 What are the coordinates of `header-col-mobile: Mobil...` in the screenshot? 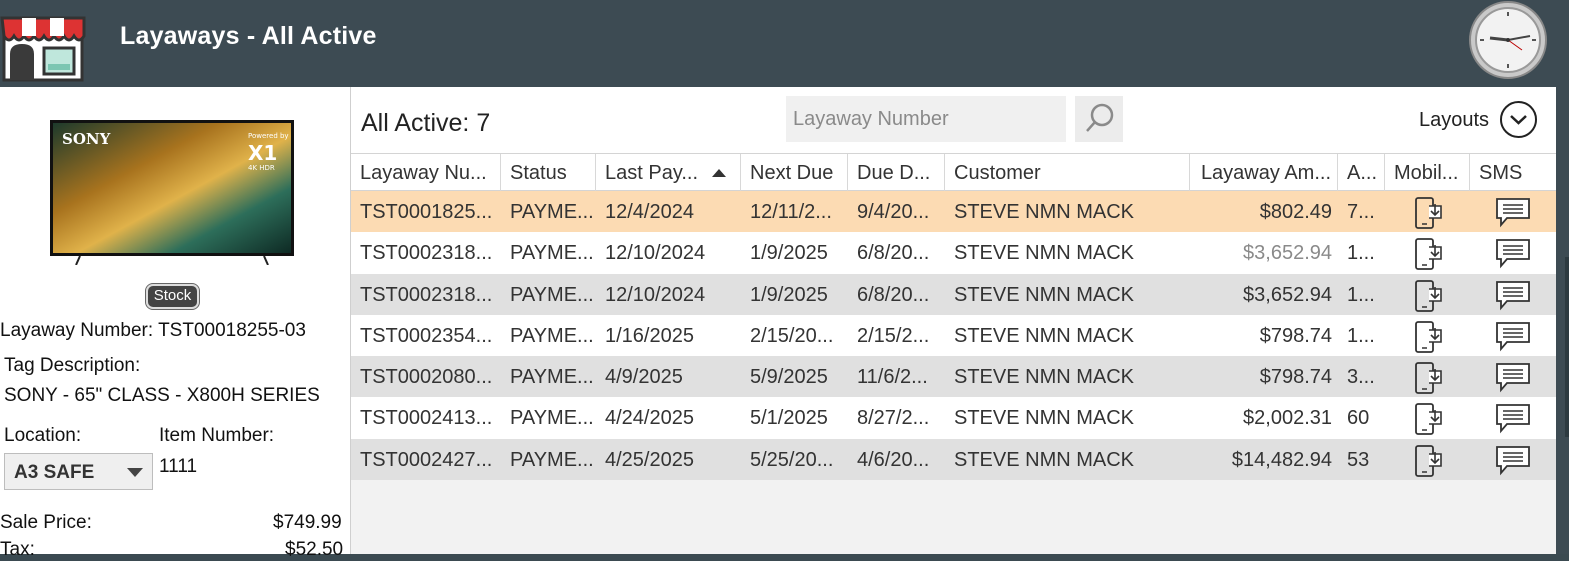 It's located at (1427, 172).